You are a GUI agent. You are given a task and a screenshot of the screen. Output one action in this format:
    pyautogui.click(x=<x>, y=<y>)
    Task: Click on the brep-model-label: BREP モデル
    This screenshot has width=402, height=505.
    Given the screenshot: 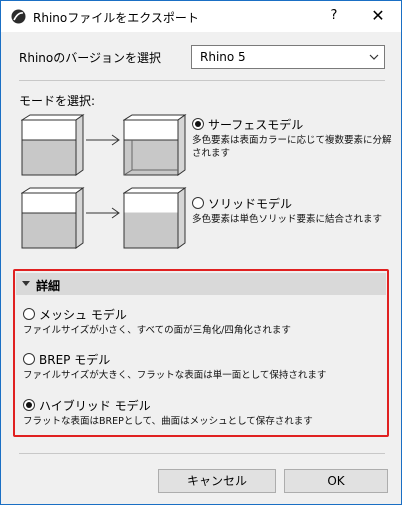 What is the action you would take?
    pyautogui.click(x=75, y=360)
    